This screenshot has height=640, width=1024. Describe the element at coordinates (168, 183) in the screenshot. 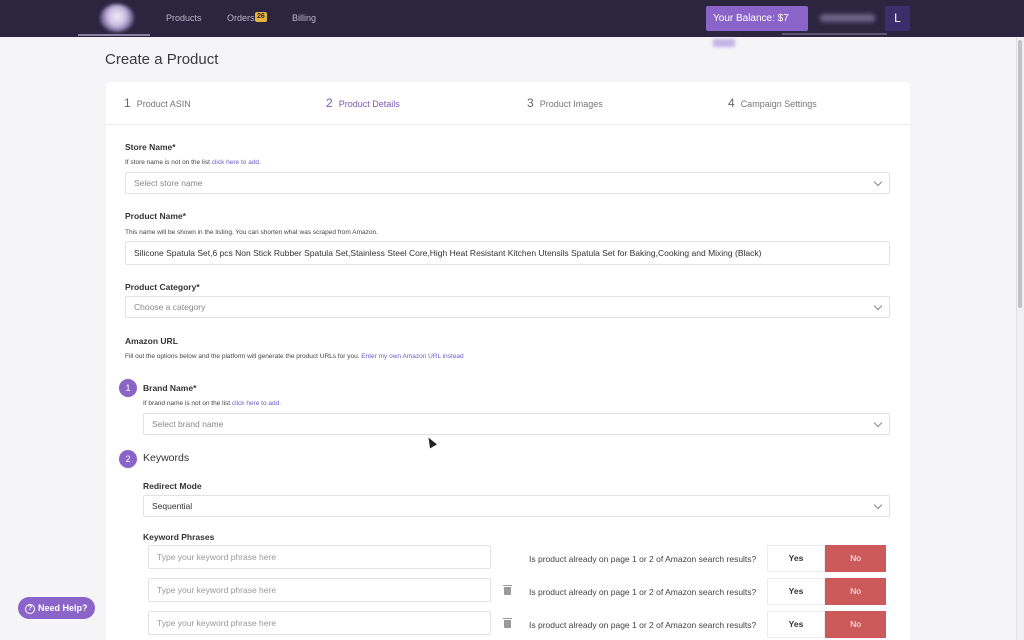

I see `store-select-placeholder: Select store name` at that location.